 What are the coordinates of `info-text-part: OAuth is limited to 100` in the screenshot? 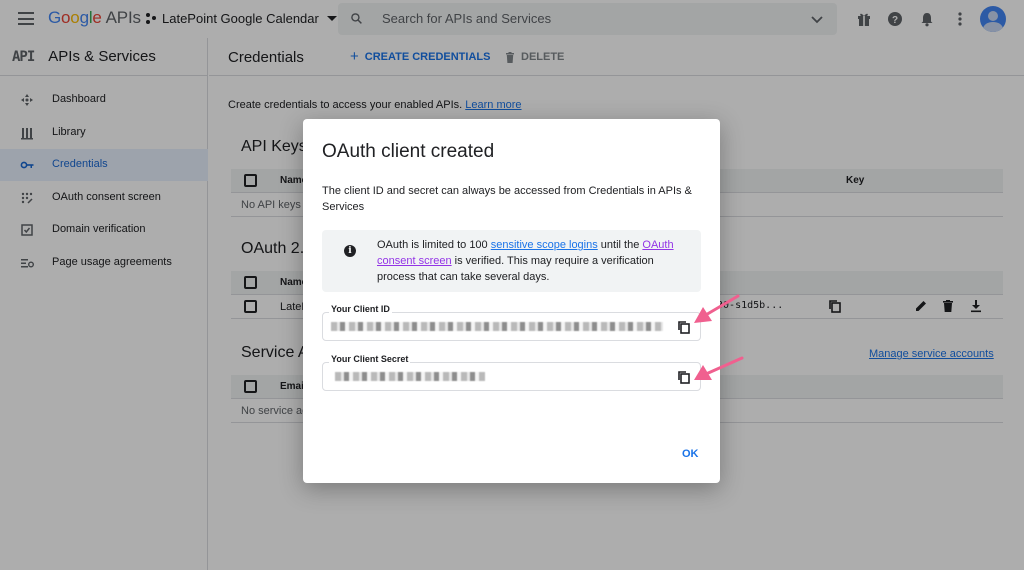 It's located at (434, 245).